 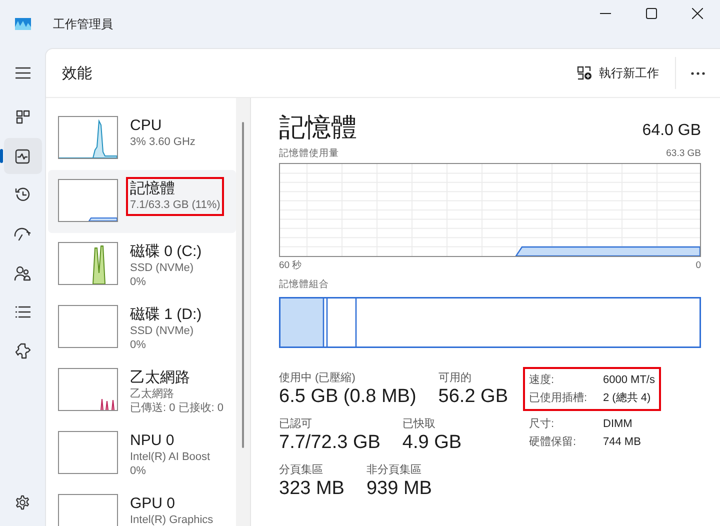 I want to click on spec-label: 尺寸:, so click(x=542, y=424).